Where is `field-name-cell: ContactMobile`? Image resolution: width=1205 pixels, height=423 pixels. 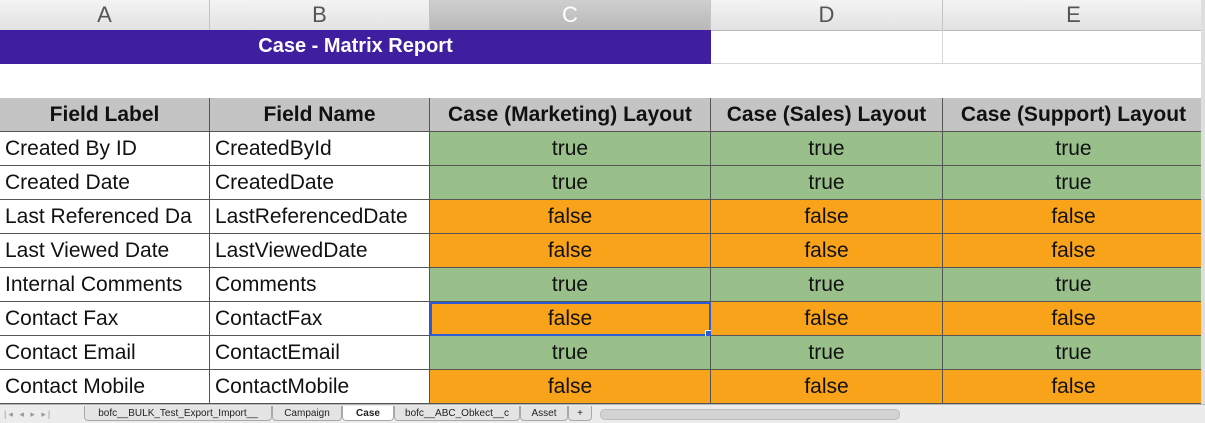
field-name-cell: ContactMobile is located at coordinates (320, 387).